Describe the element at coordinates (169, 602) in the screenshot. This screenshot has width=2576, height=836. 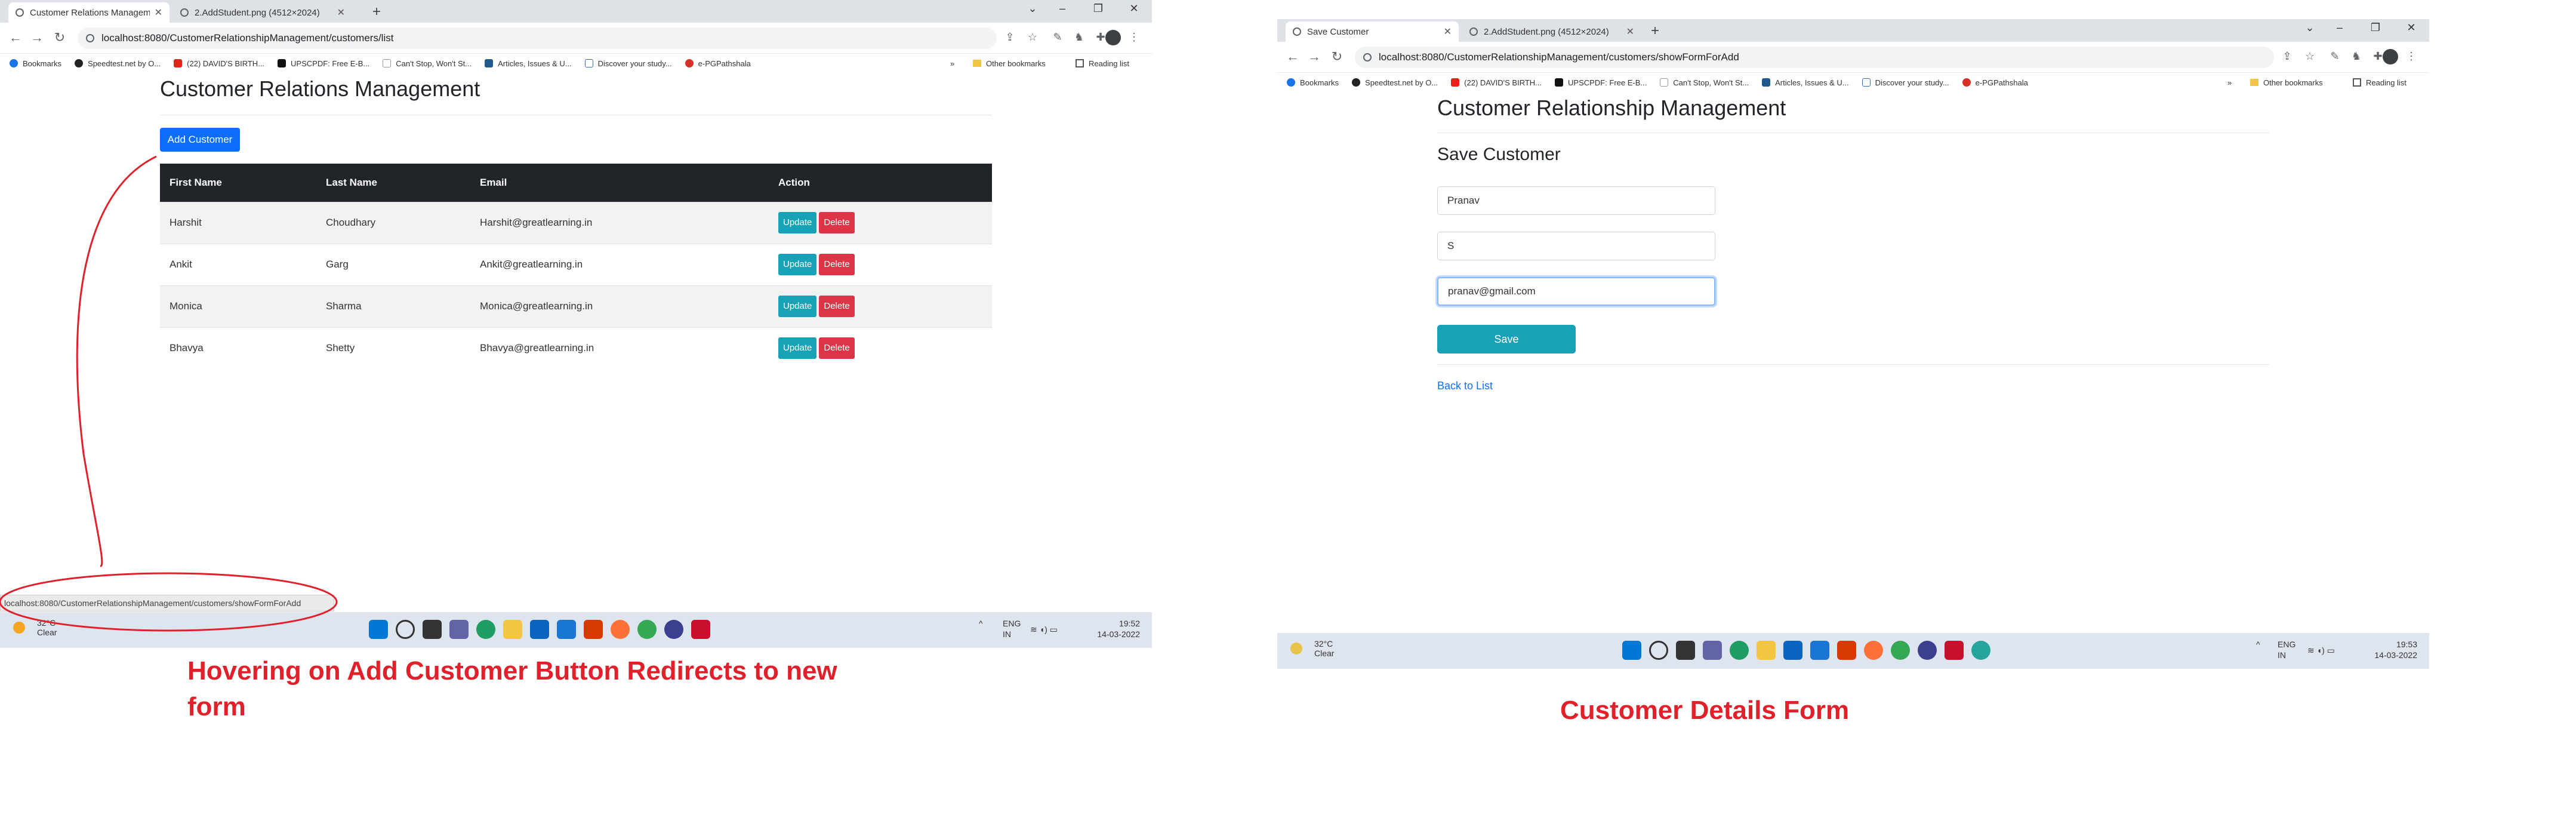
I see `status-url-ellipse` at that location.